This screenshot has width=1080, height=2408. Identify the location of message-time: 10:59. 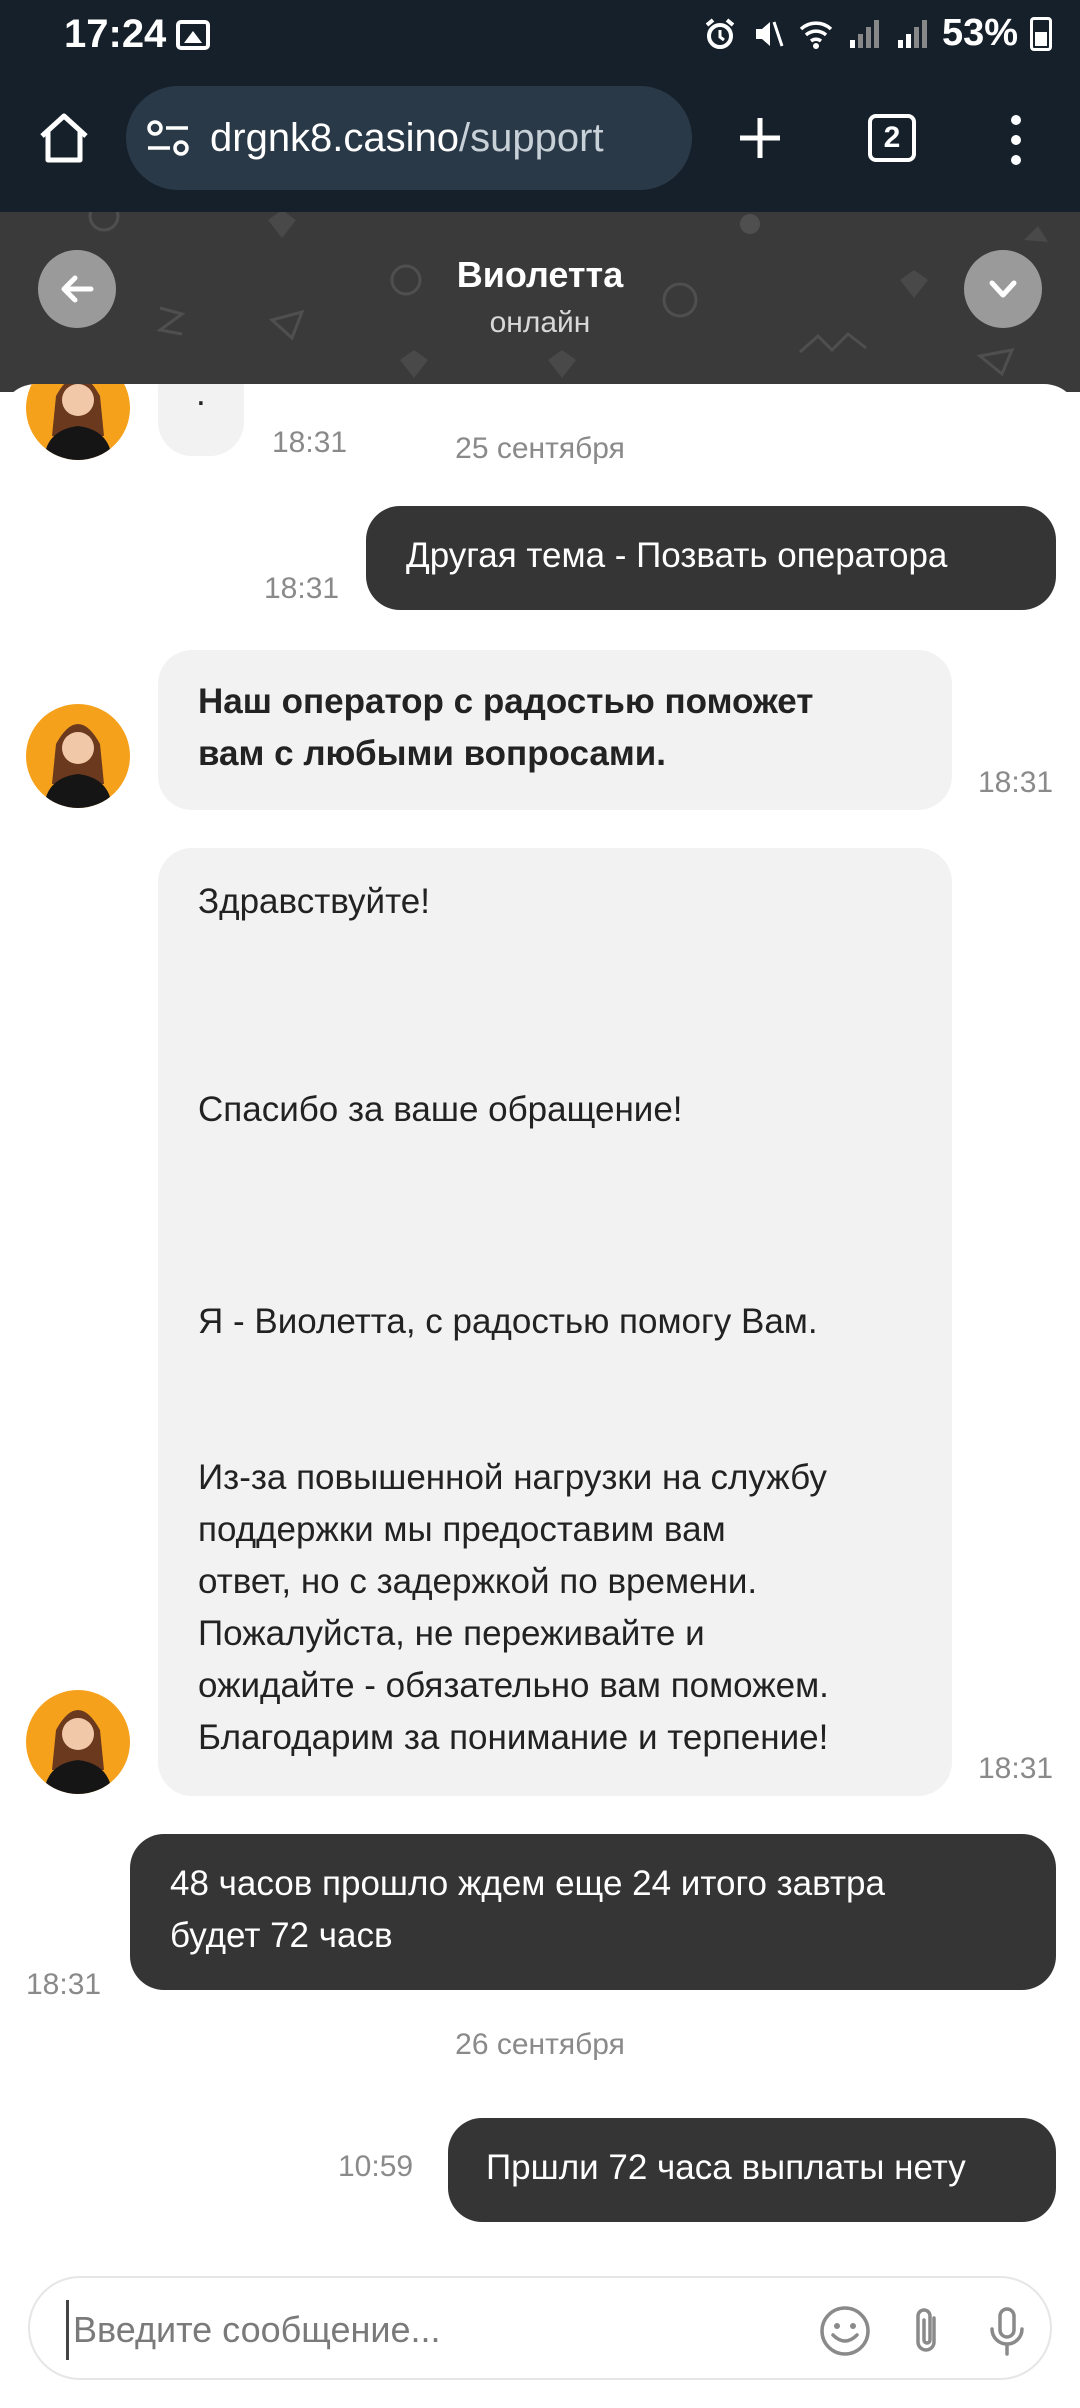
(376, 2166).